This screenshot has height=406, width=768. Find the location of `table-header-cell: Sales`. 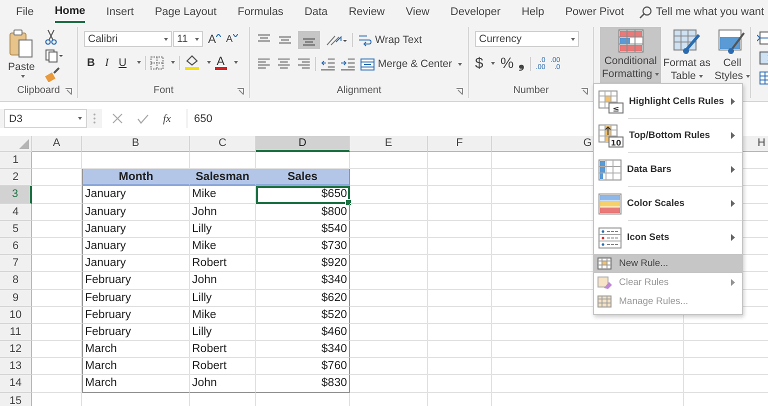

table-header-cell: Sales is located at coordinates (303, 177).